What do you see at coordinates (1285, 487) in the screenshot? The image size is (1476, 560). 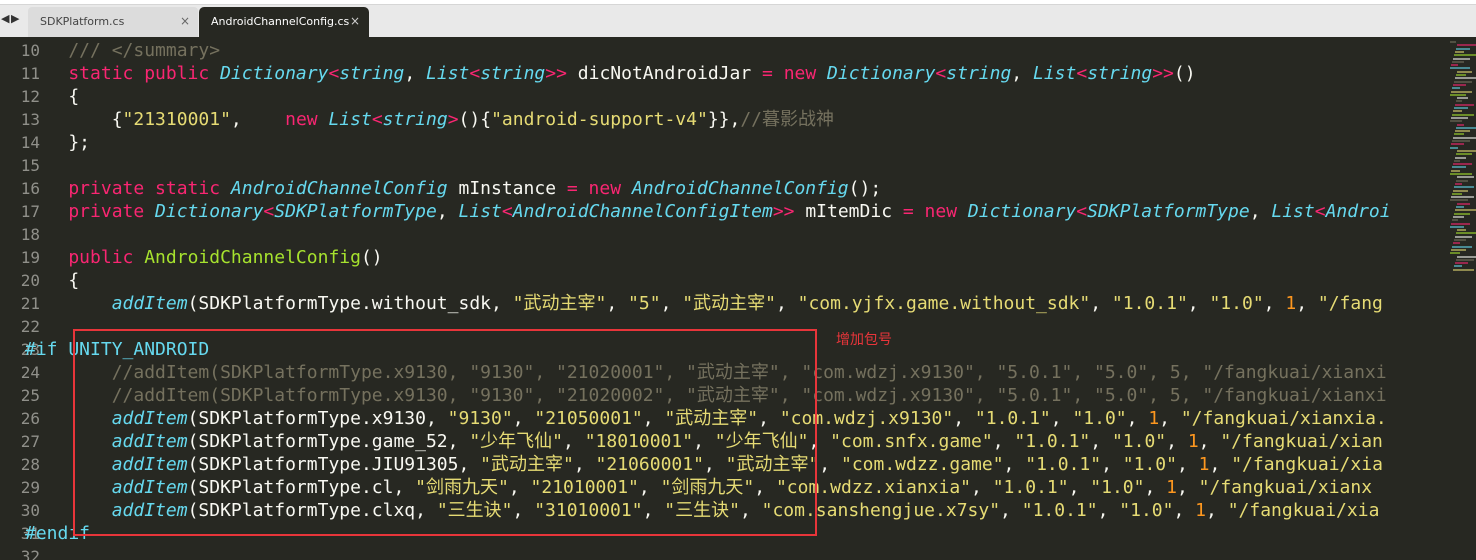 I see `code-token: "/fangkuai/xianx` at bounding box center [1285, 487].